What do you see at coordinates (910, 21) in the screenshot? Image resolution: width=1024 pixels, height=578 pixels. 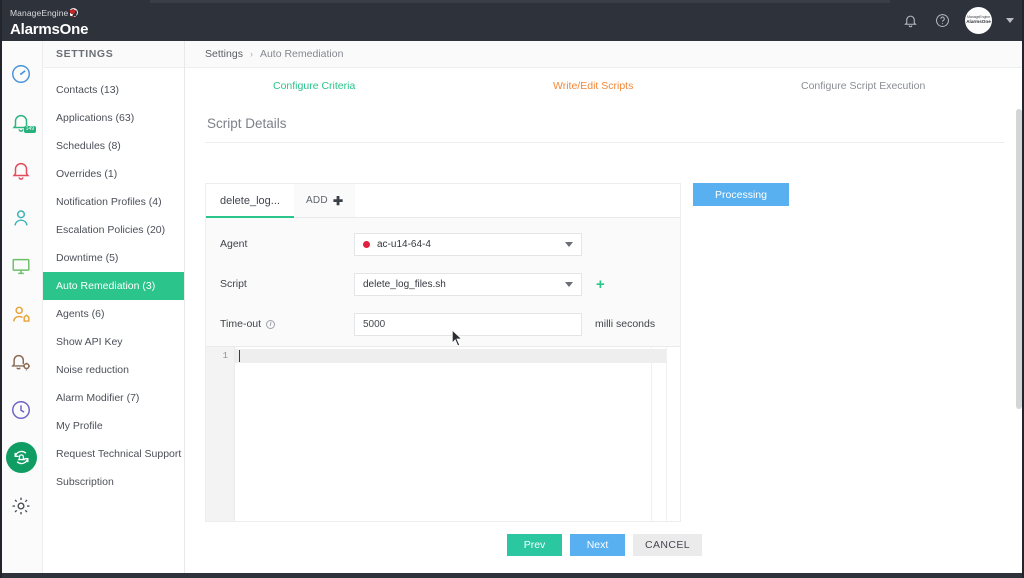 I see `notifications-bell-icon` at bounding box center [910, 21].